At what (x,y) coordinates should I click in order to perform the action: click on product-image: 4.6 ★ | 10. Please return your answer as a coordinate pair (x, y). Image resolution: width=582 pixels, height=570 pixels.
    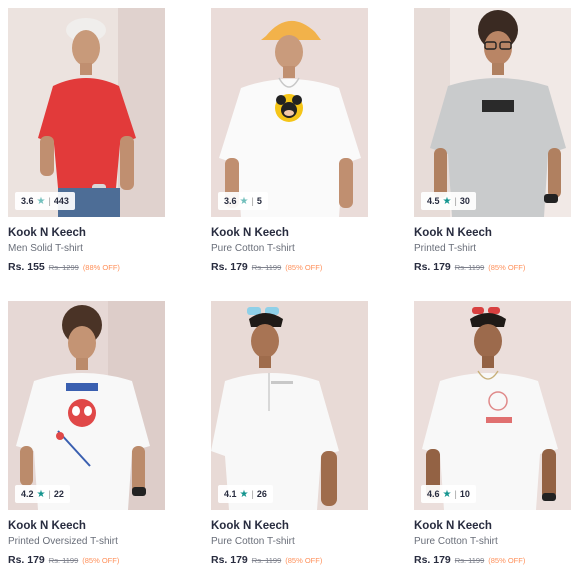
    Looking at the image, I should click on (492, 405).